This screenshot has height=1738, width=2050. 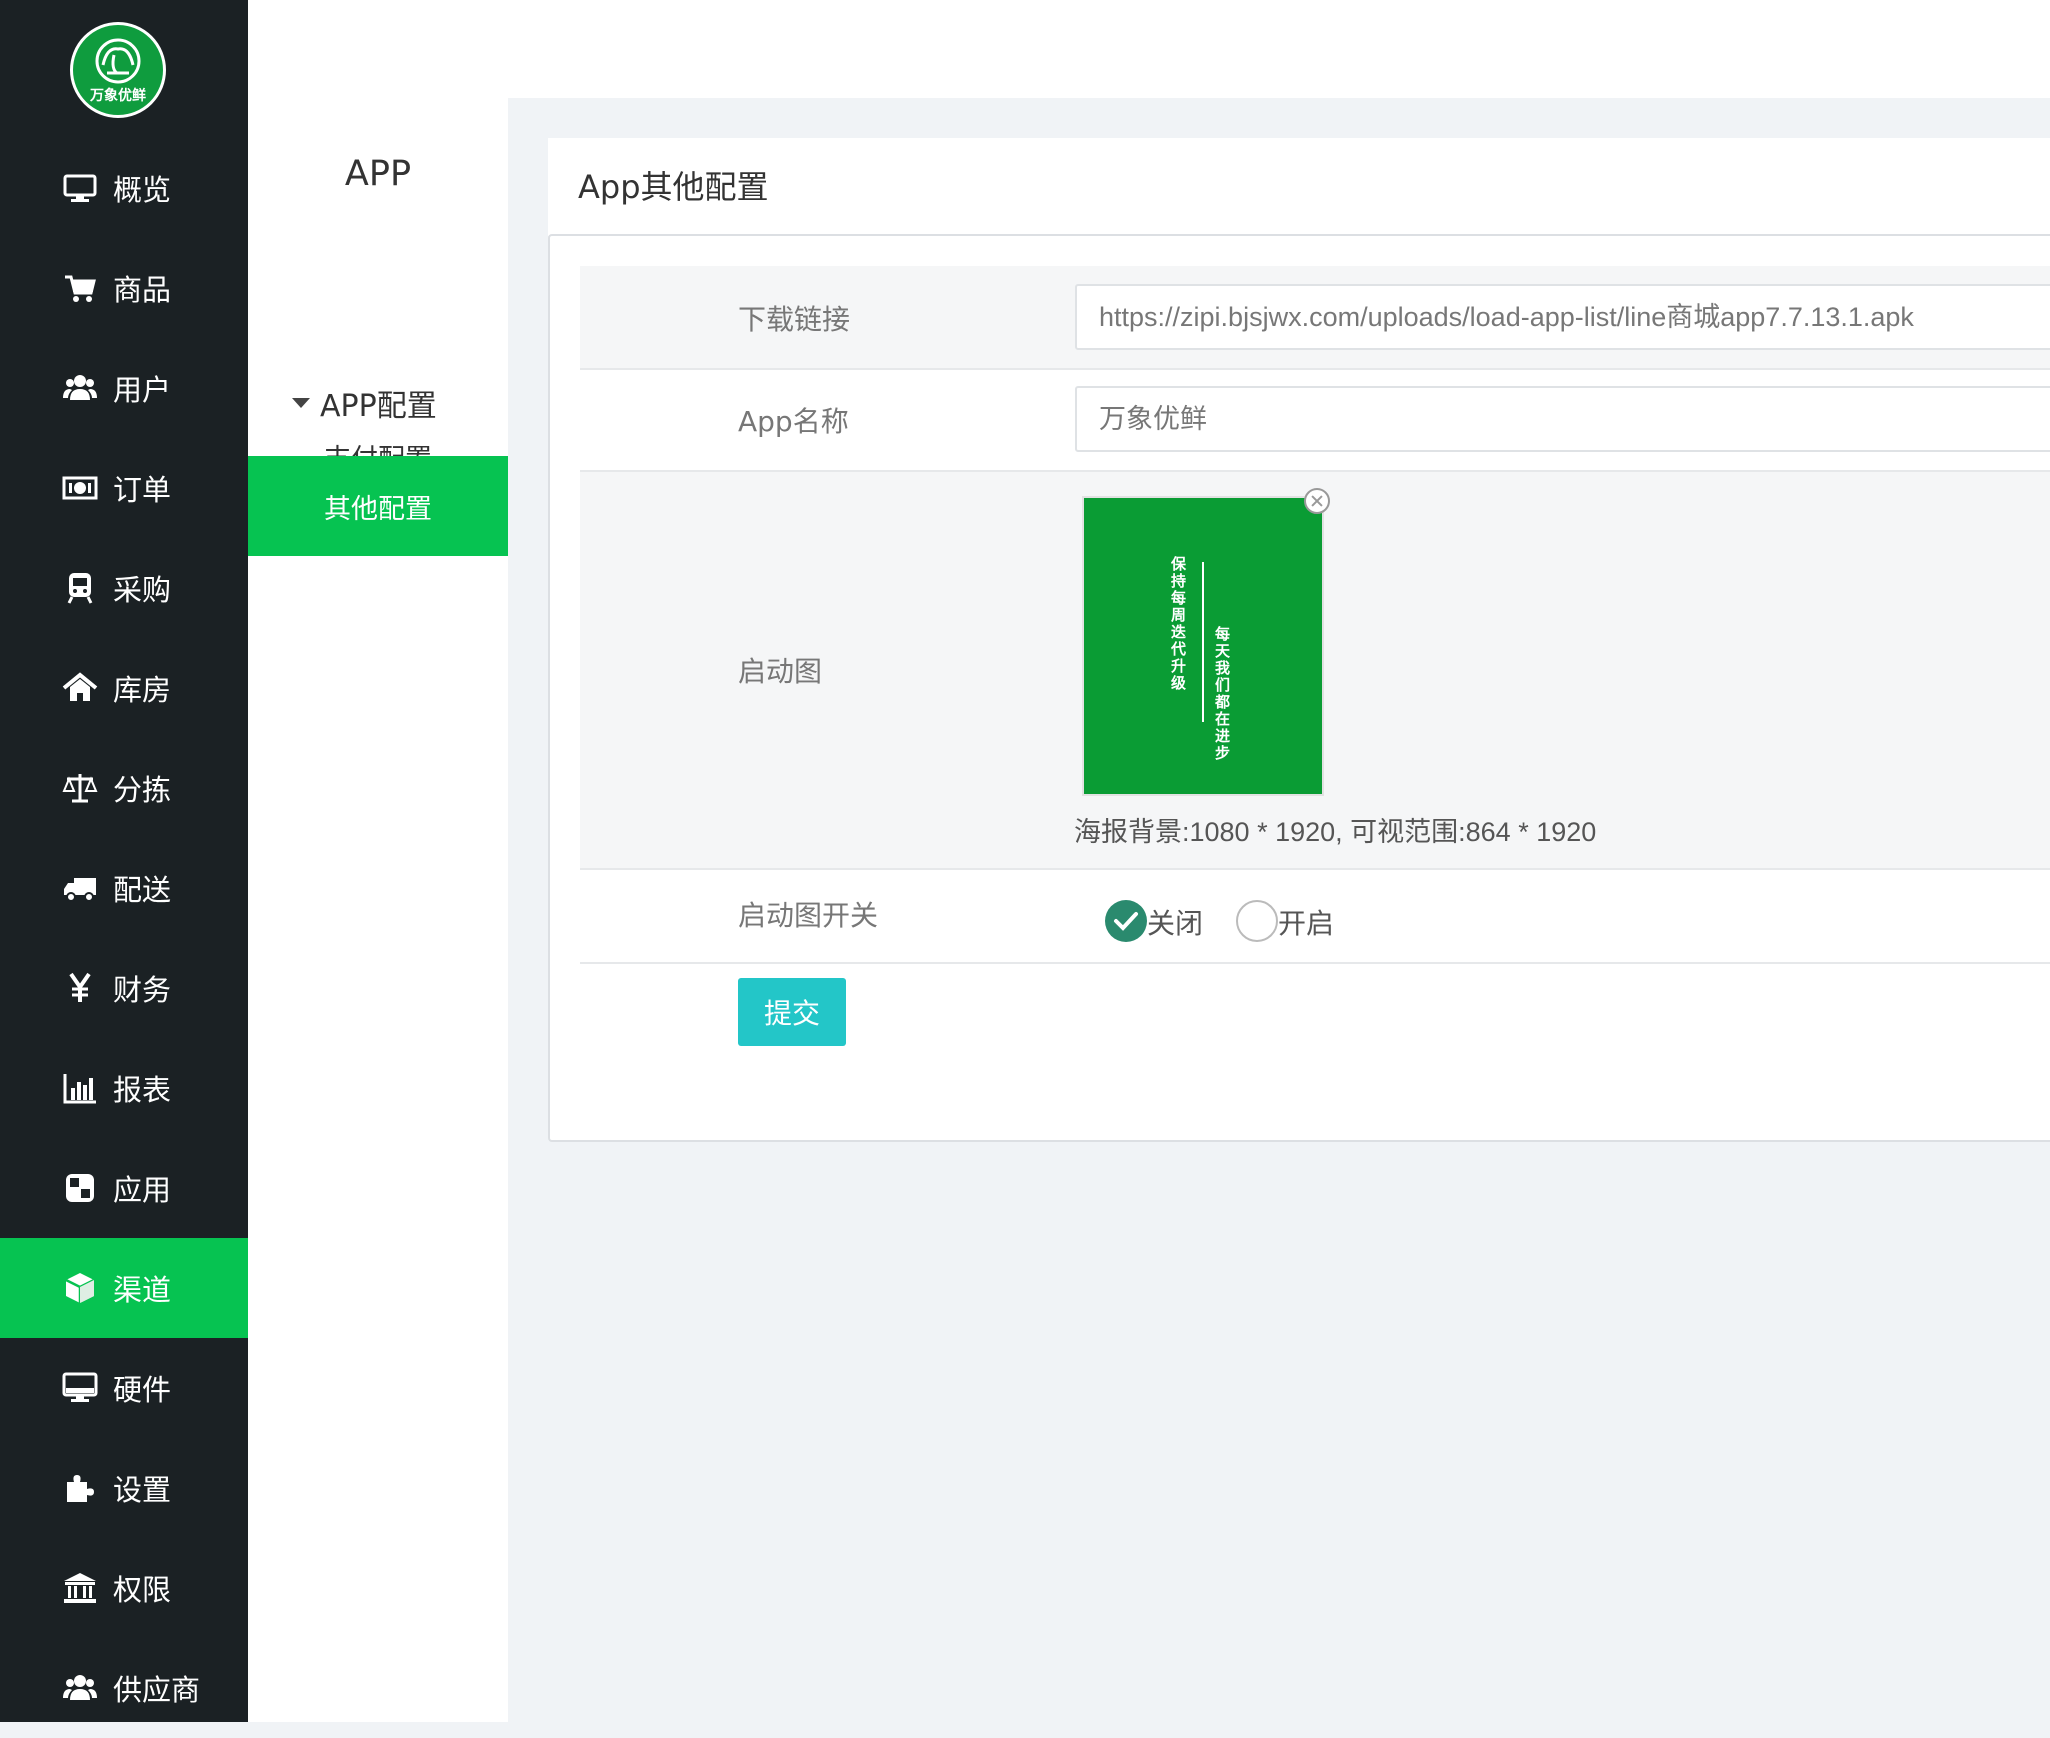 I want to click on truck-icon, so click(x=80, y=888).